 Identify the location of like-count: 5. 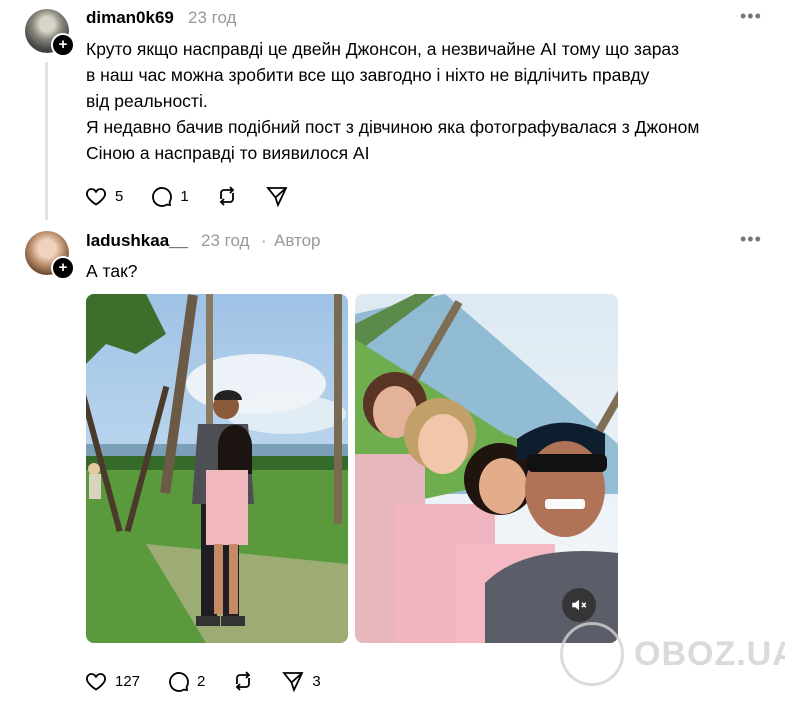
(119, 196).